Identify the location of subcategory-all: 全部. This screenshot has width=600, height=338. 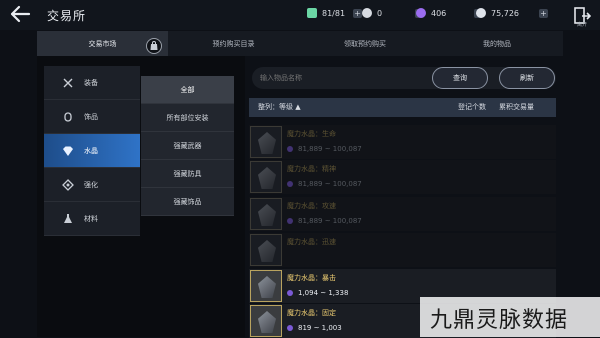
(187, 90).